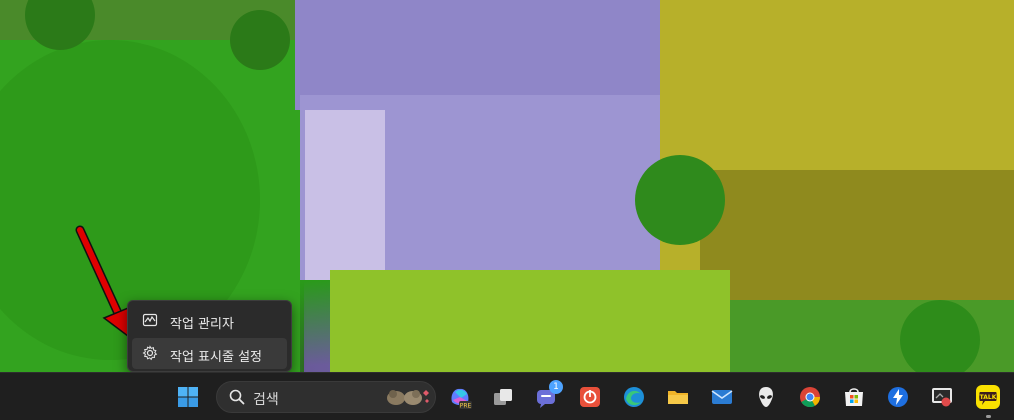 The height and width of the screenshot is (420, 1014). Describe the element at coordinates (988, 416) in the screenshot. I see `running-indicator` at that location.